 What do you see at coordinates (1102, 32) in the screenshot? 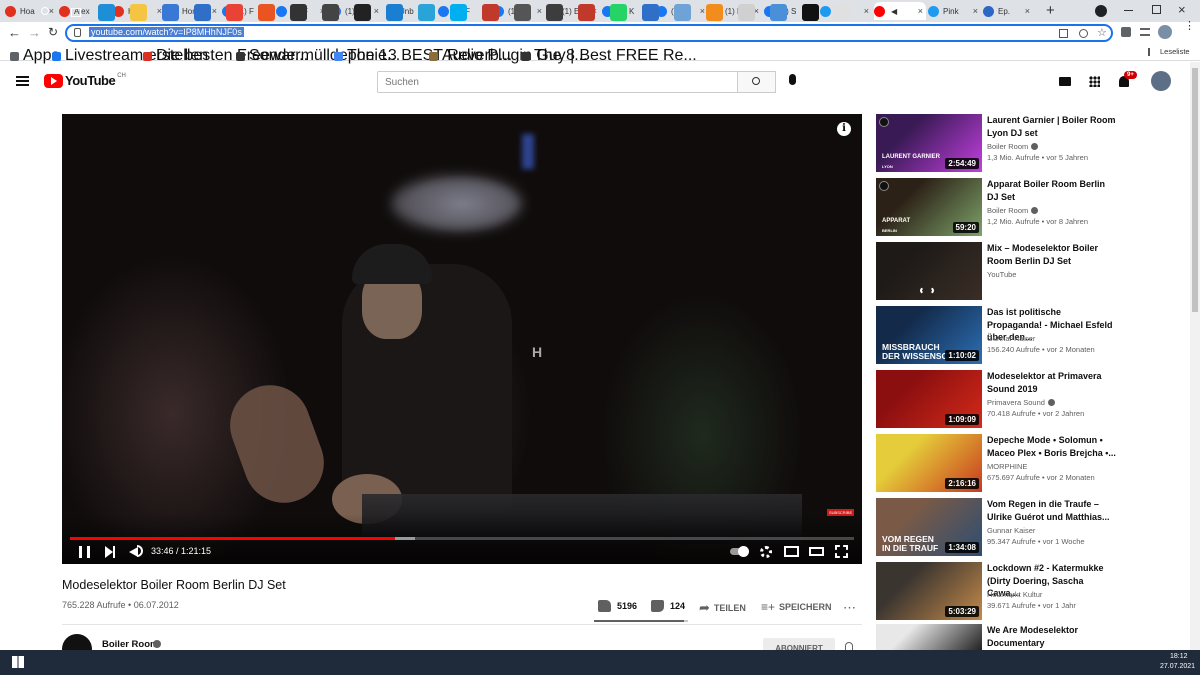
I see `bookmark-star-icon: ☆` at bounding box center [1102, 32].